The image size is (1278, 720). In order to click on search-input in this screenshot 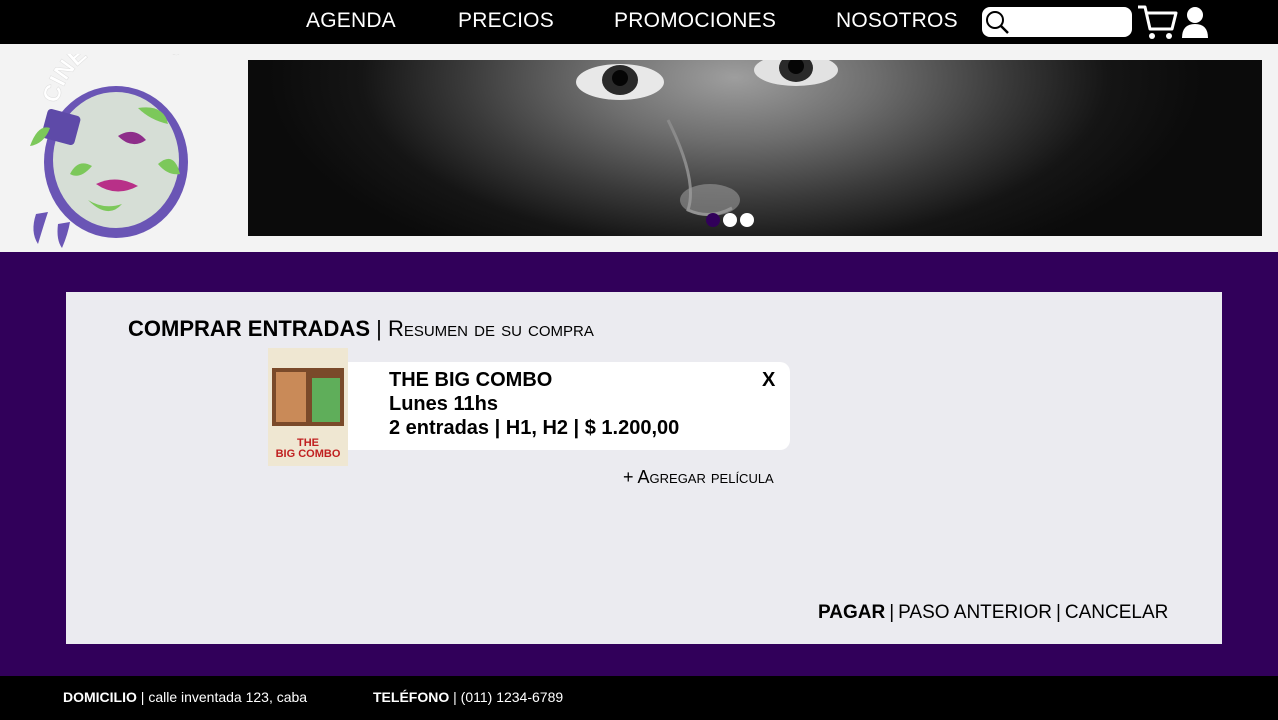, I will do `click(1057, 22)`.